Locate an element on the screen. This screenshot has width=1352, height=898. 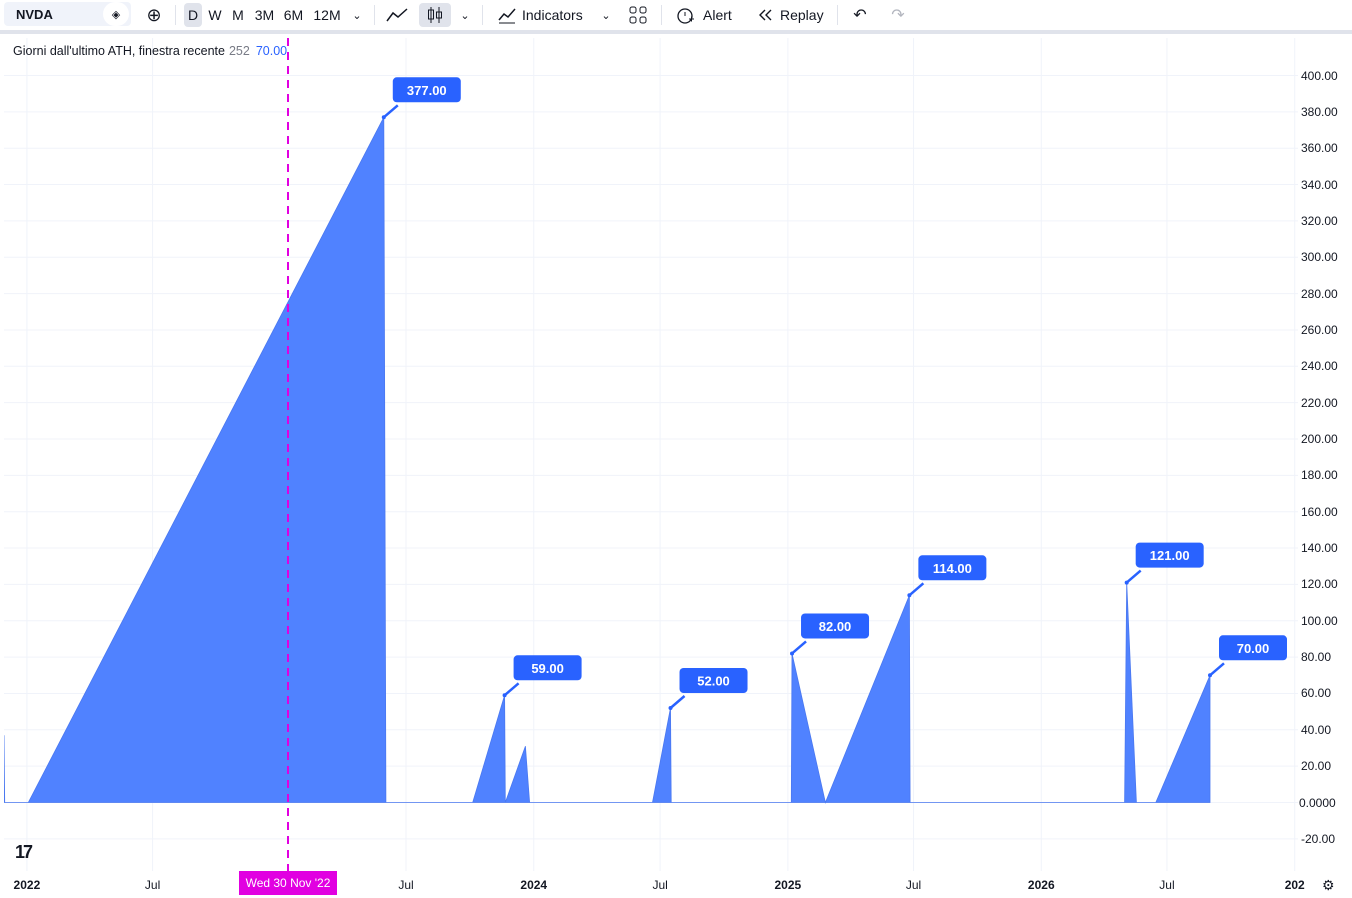
alarm-clock-icon is located at coordinates (685, 15).